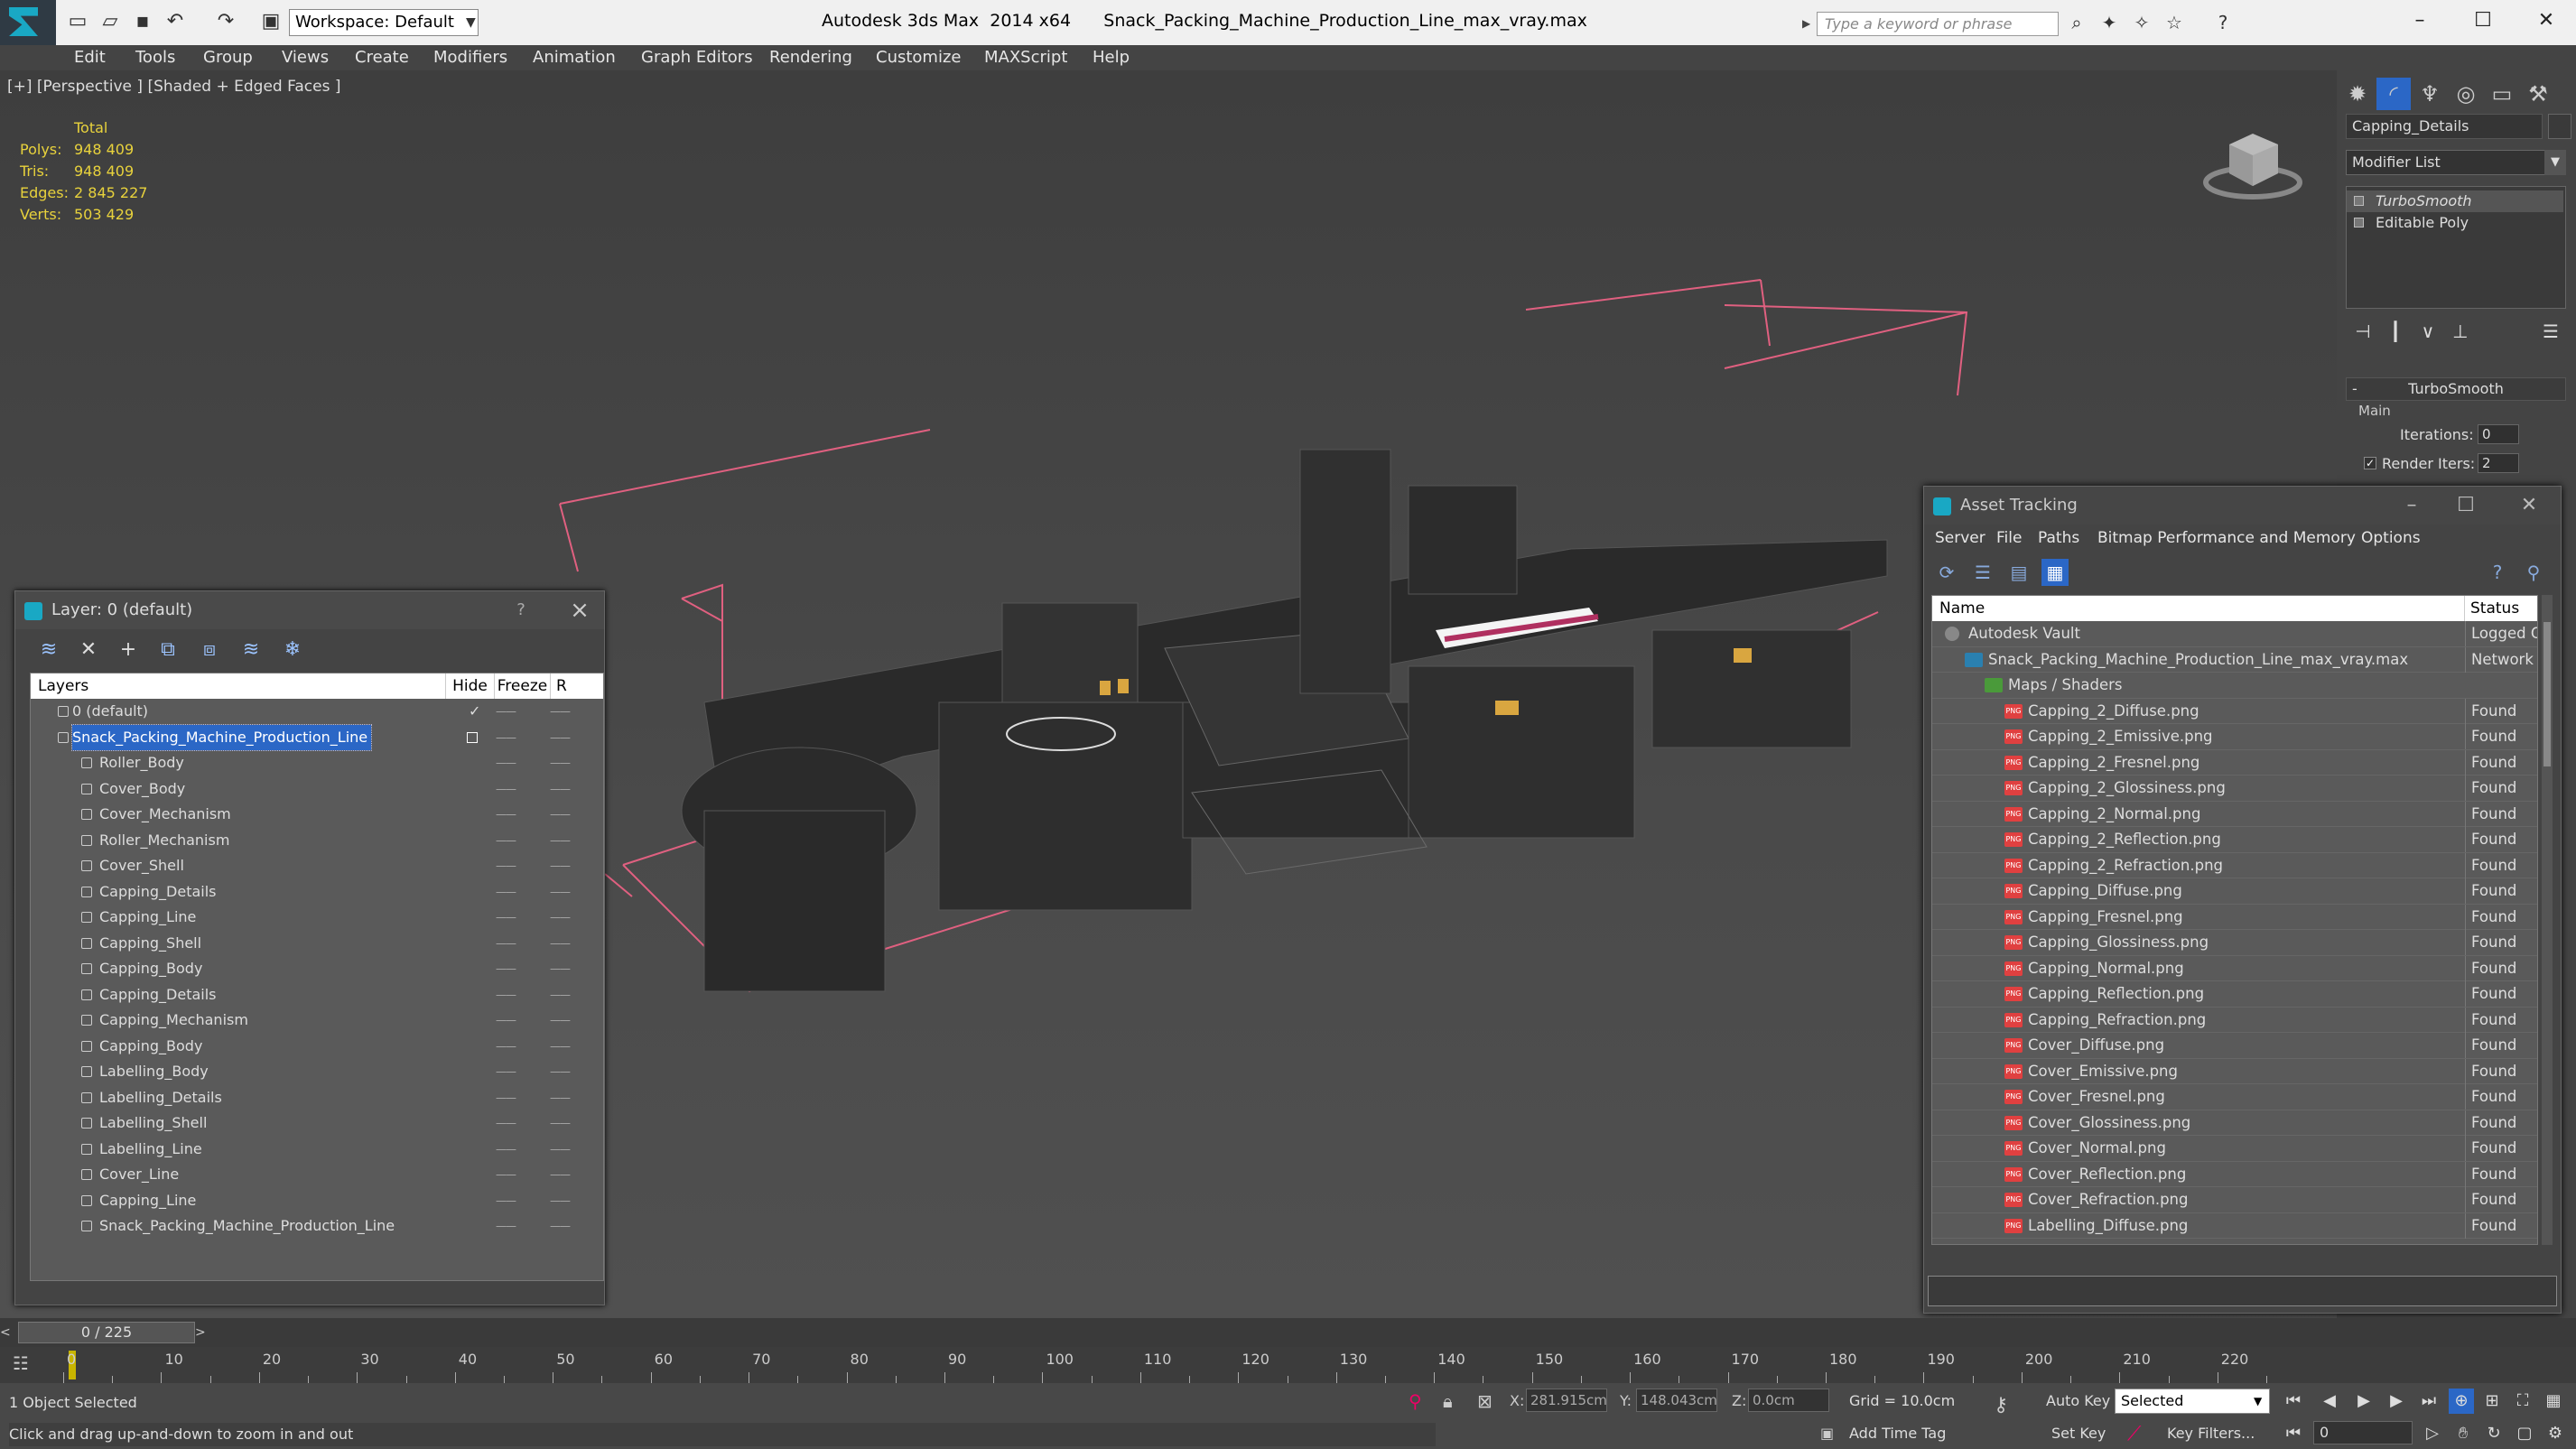 The image size is (2576, 1449). Describe the element at coordinates (2076, 22) in the screenshot. I see `binoculars-icon: ⌕` at that location.